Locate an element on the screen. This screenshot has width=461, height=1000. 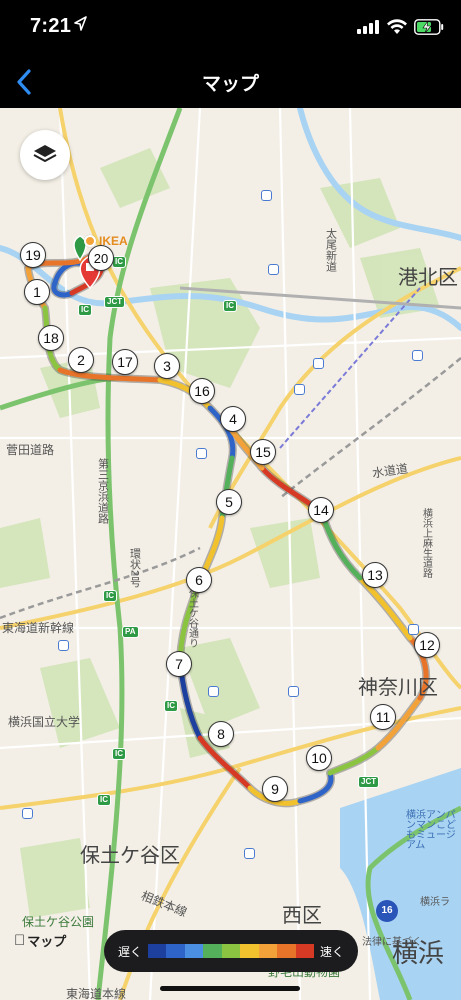
home-indicator is located at coordinates (230, 988).